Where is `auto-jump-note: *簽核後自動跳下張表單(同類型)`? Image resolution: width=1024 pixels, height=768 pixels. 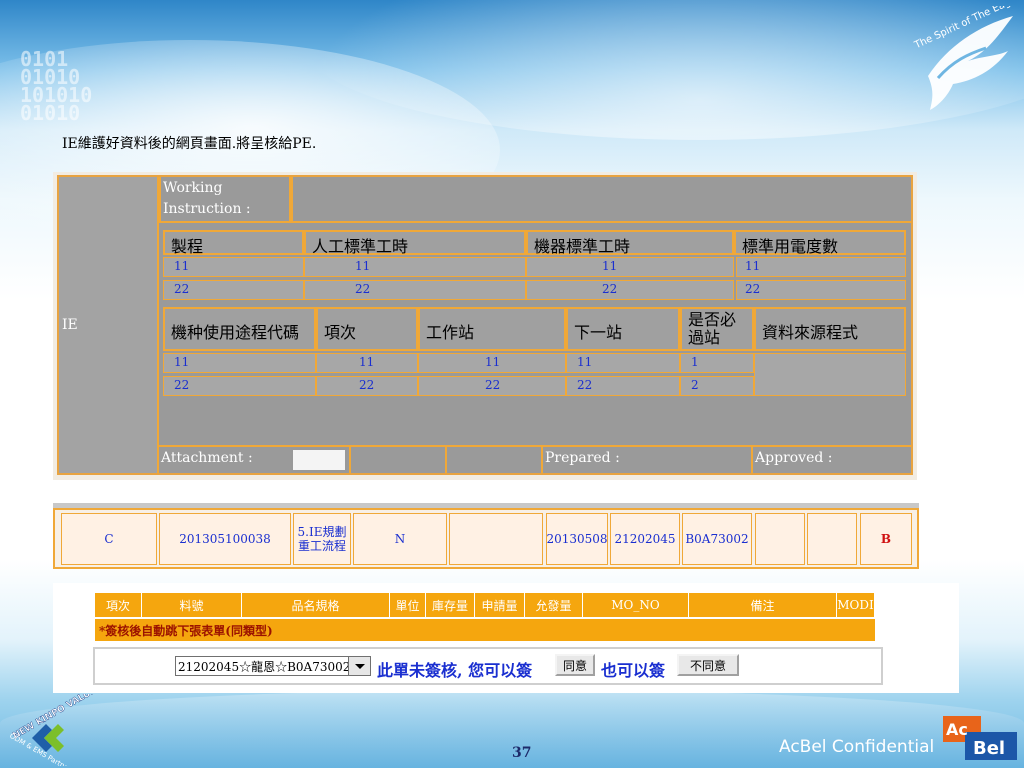
auto-jump-note: *簽核後自動跳下張表單(同類型) is located at coordinates (485, 630).